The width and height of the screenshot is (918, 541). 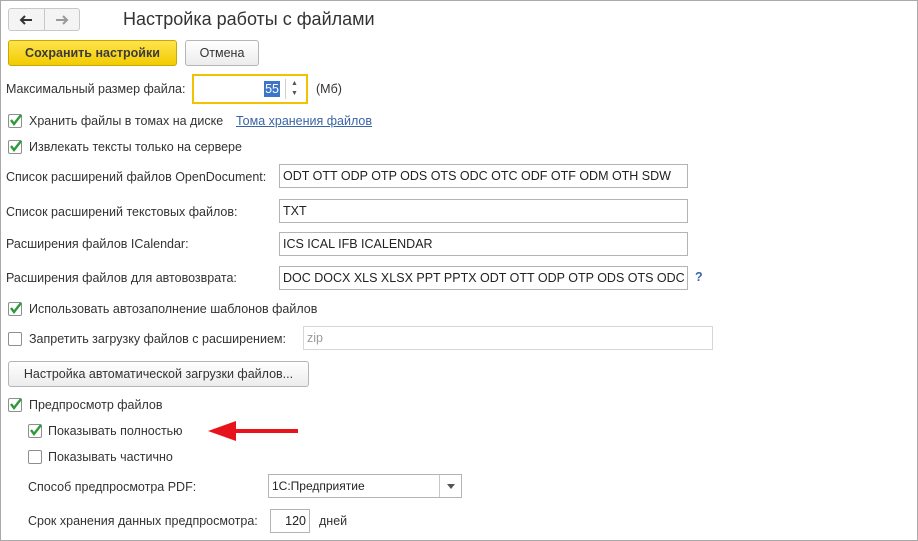 I want to click on forbid-ext-field: zip, so click(x=508, y=338).